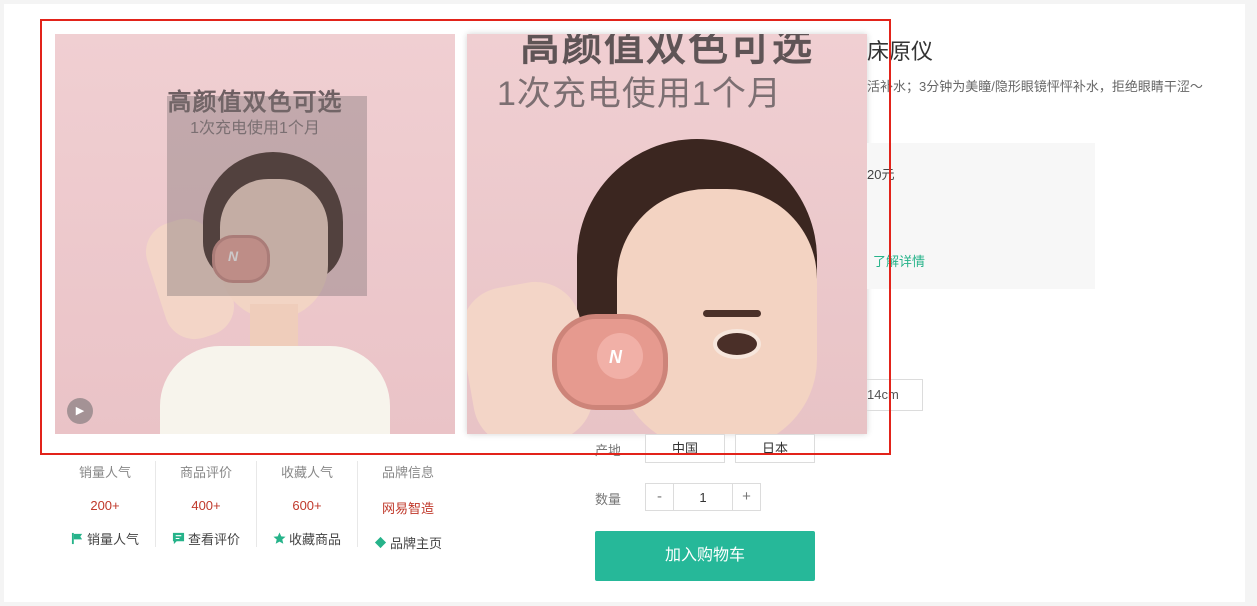 The width and height of the screenshot is (1257, 606). What do you see at coordinates (737, 344) in the screenshot?
I see `zoom-model-eye` at bounding box center [737, 344].